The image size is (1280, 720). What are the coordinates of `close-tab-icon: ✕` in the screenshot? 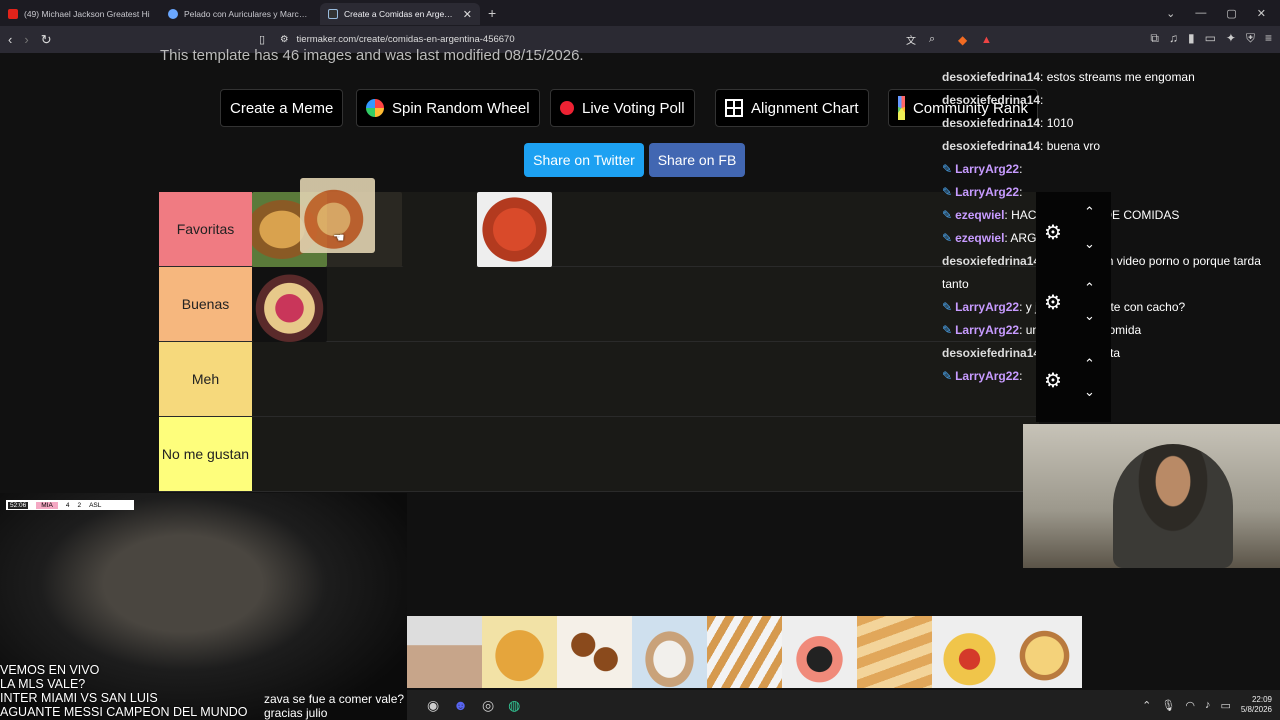 It's located at (467, 14).